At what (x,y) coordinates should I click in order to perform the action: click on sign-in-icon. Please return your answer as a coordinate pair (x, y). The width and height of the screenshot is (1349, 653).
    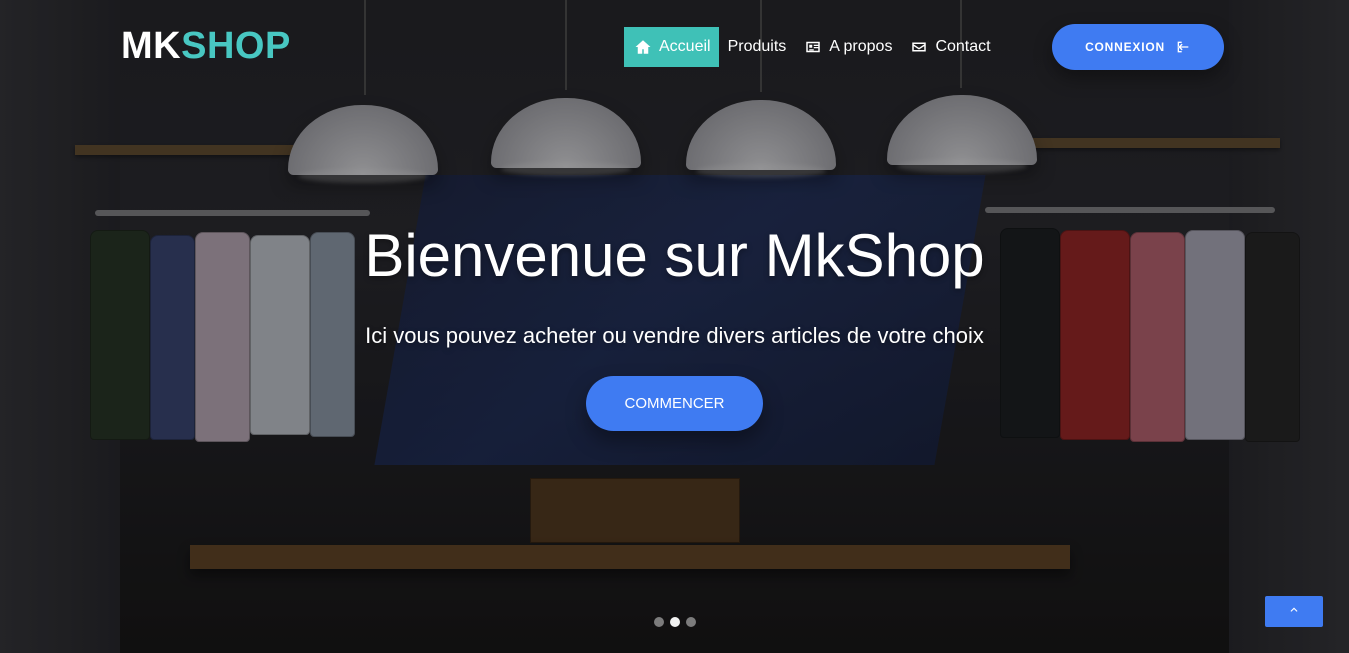
    Looking at the image, I should click on (1183, 47).